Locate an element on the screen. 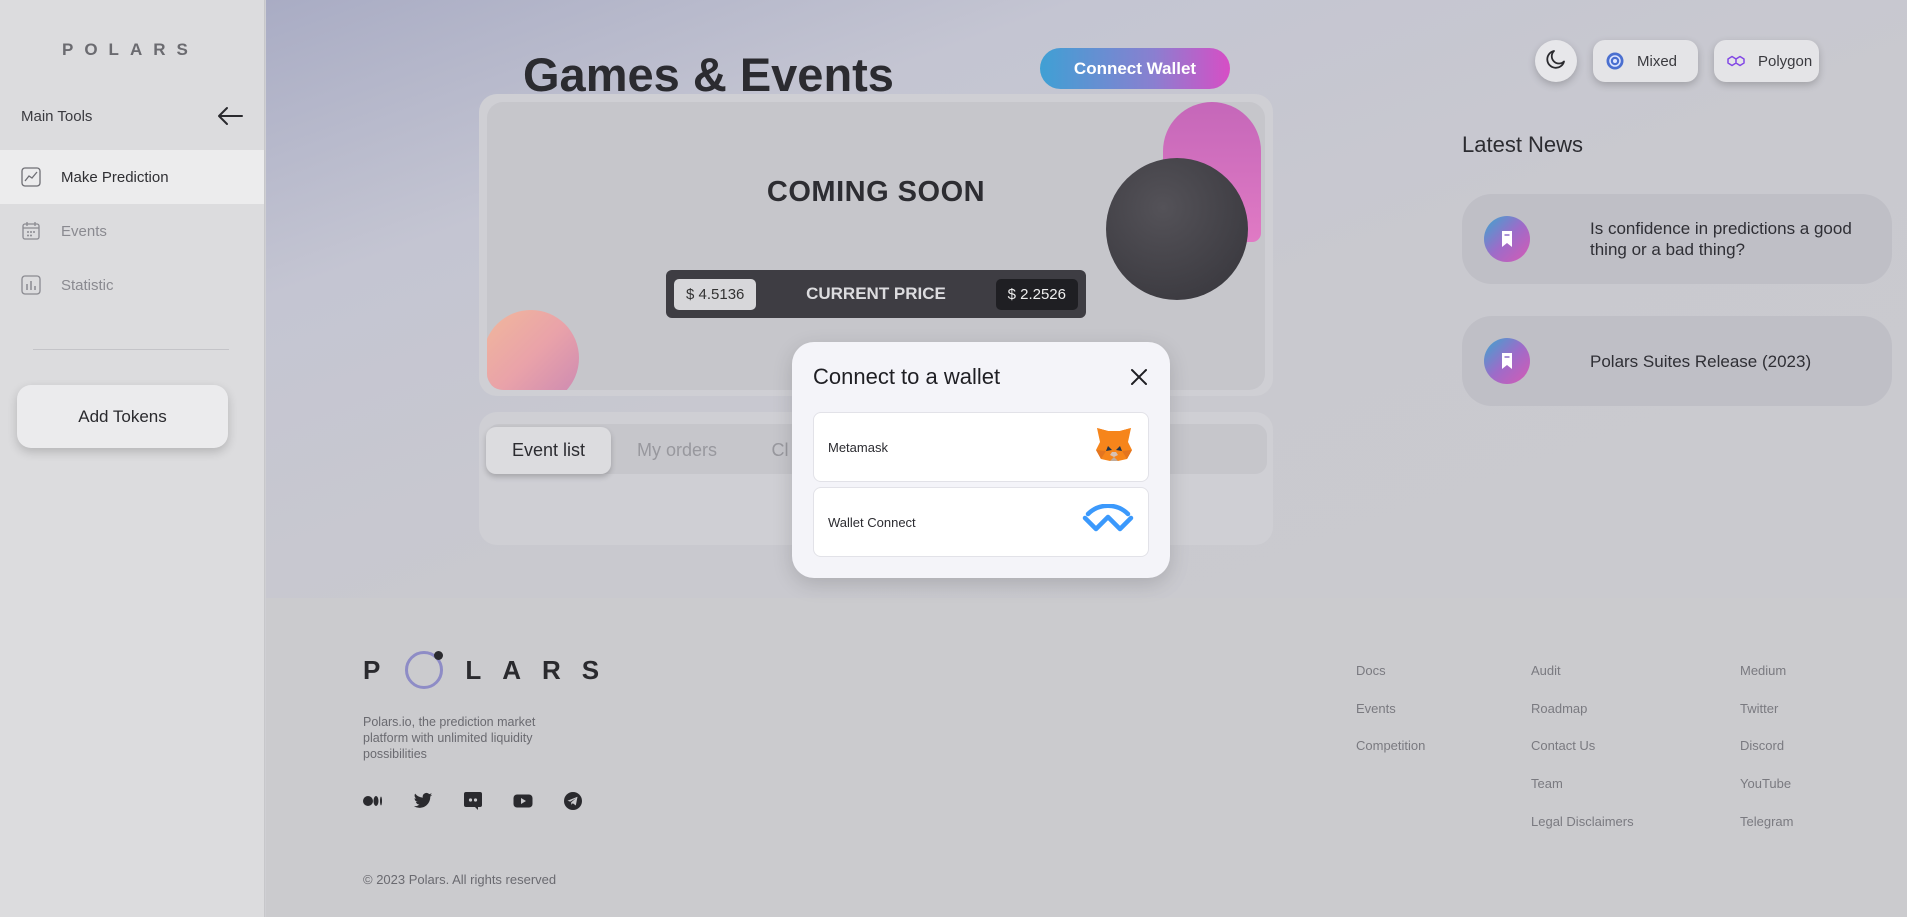 The width and height of the screenshot is (1907, 917). sidebar-item-statistic: Statistic is located at coordinates (132, 285).